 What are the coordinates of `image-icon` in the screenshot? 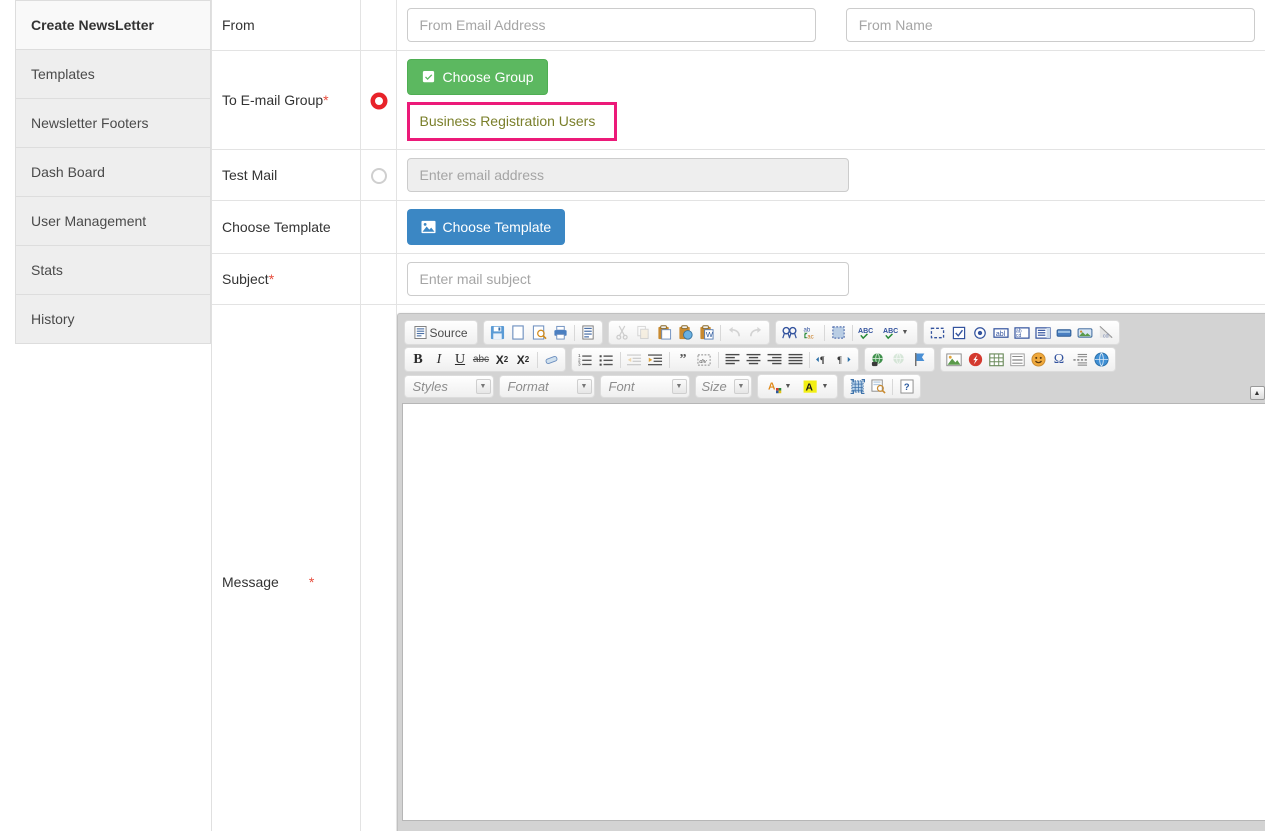 It's located at (428, 227).